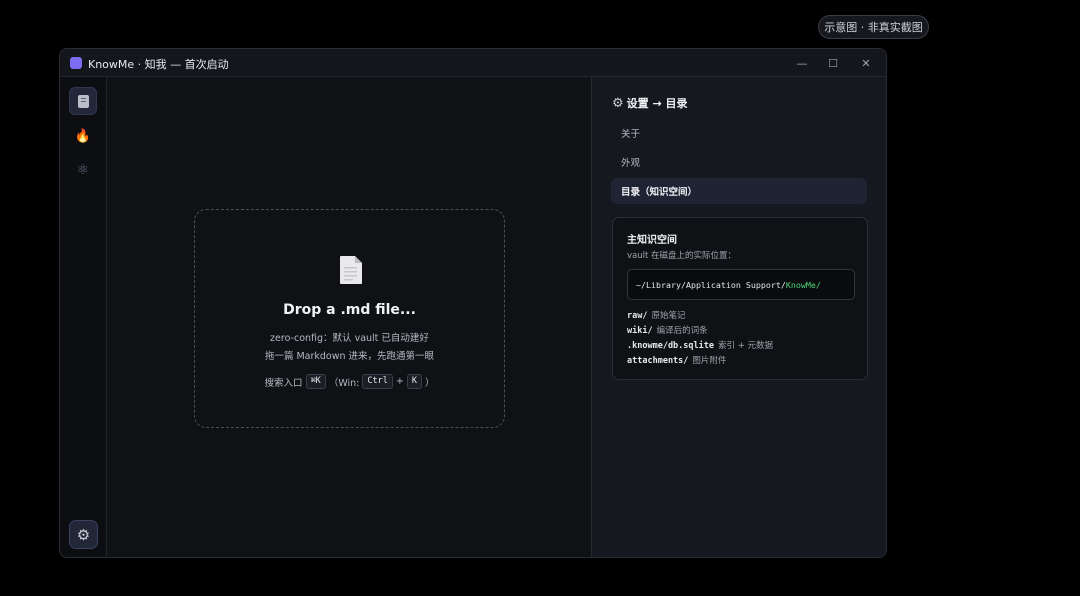  What do you see at coordinates (802, 63) in the screenshot?
I see `minimize-button: —` at bounding box center [802, 63].